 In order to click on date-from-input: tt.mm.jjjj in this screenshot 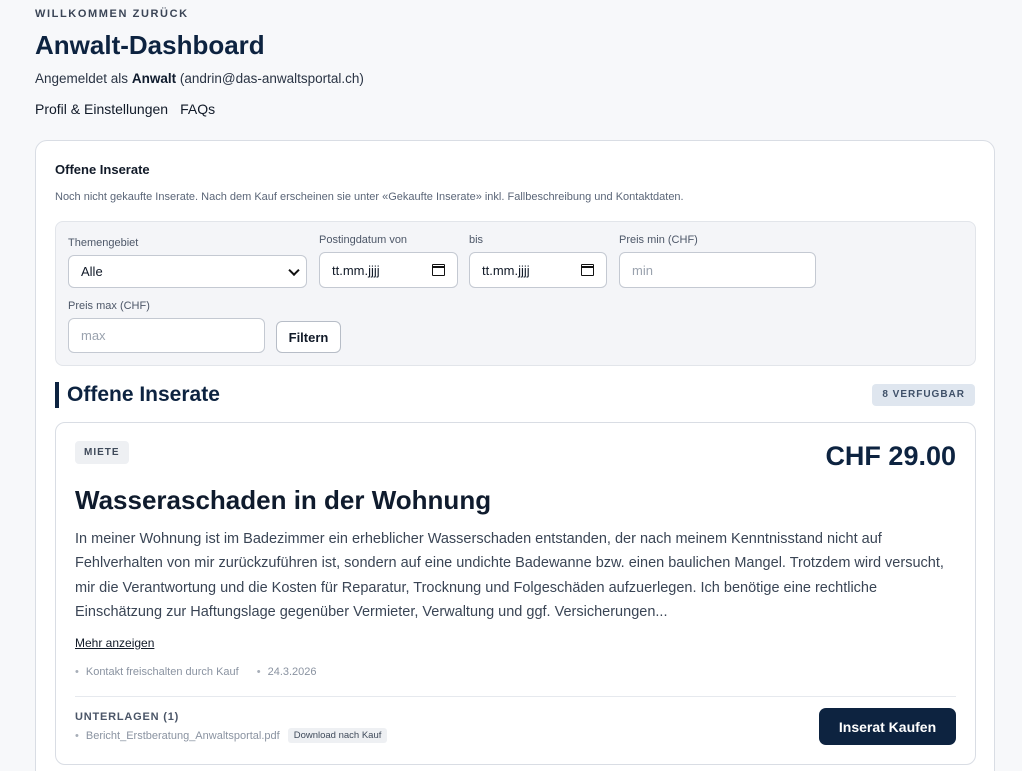, I will do `click(388, 270)`.